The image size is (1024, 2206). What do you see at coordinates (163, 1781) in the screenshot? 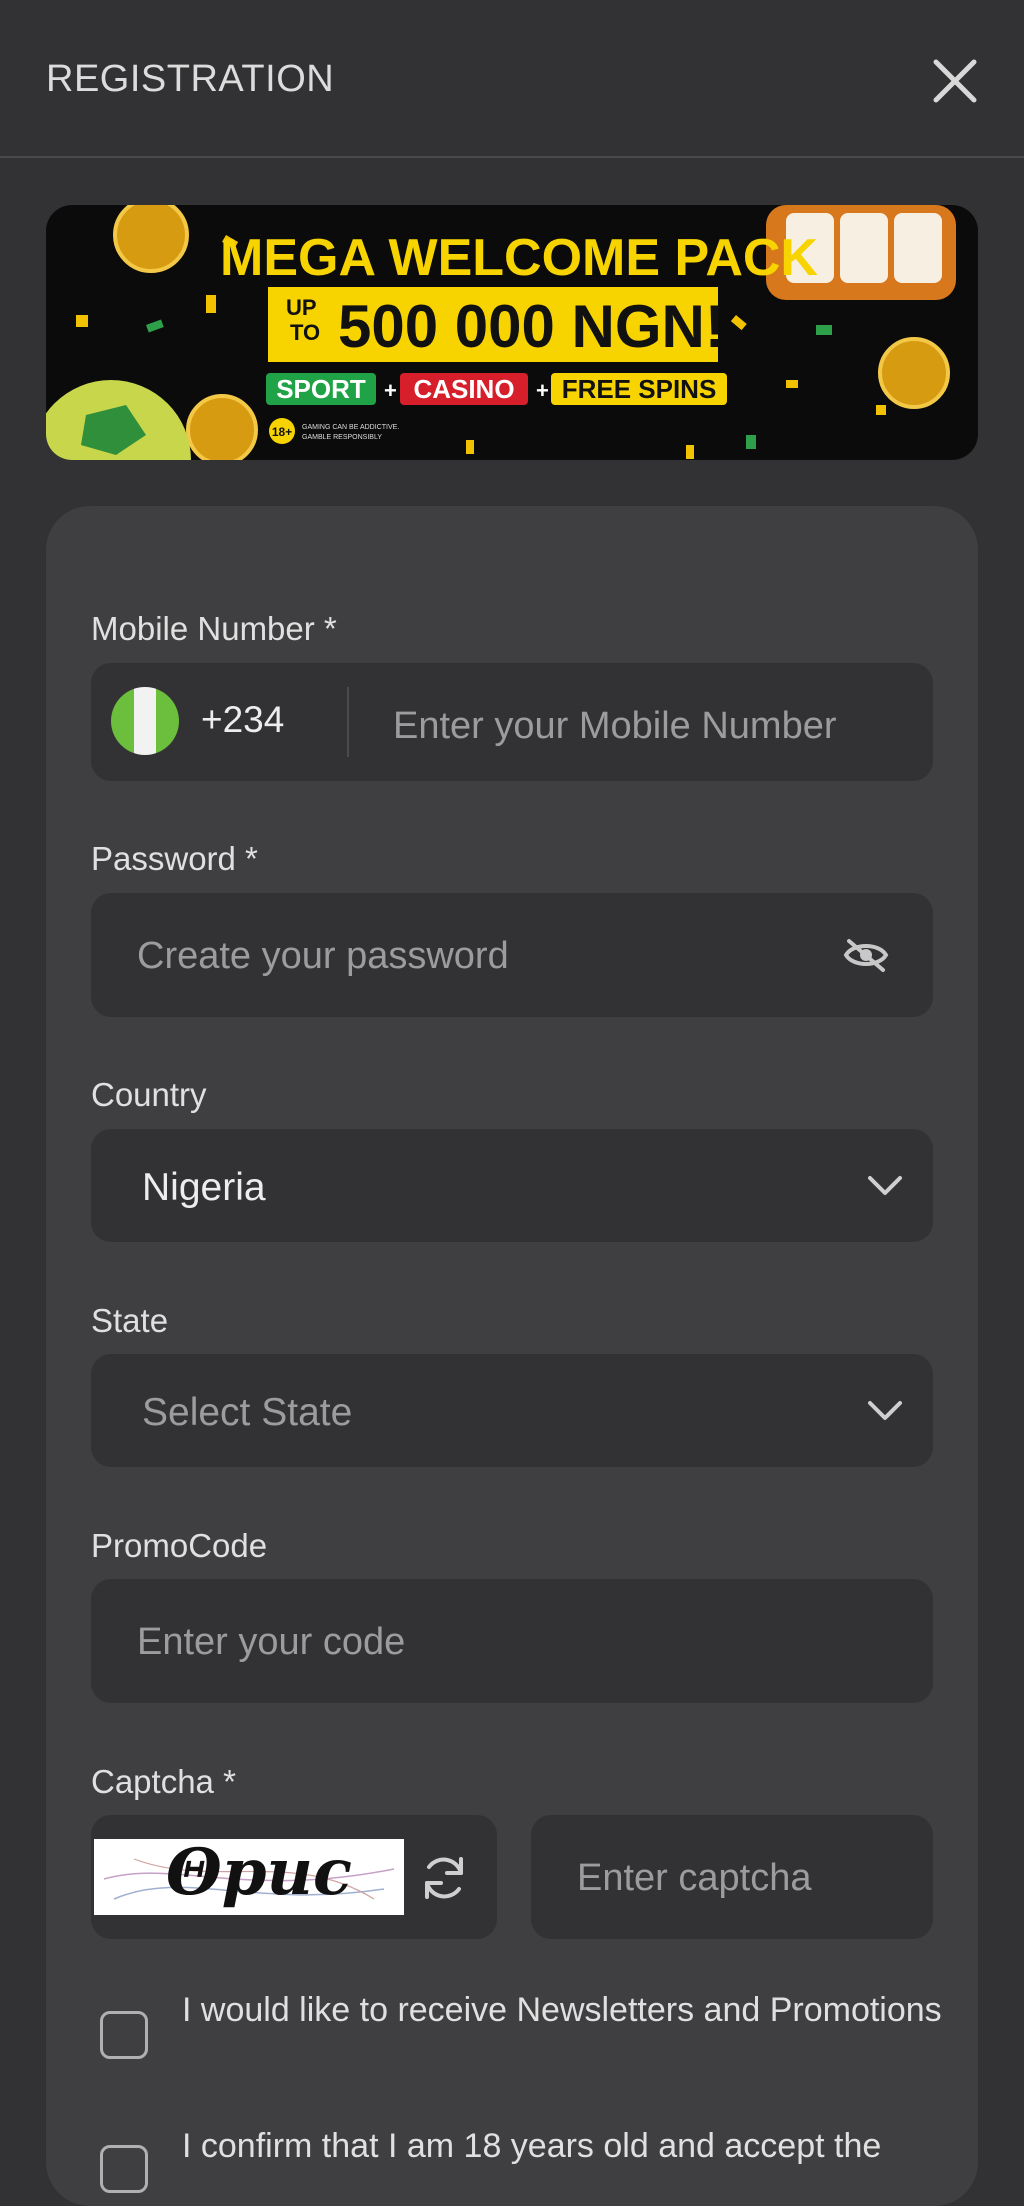
I see `captcha-label: Captcha *` at bounding box center [163, 1781].